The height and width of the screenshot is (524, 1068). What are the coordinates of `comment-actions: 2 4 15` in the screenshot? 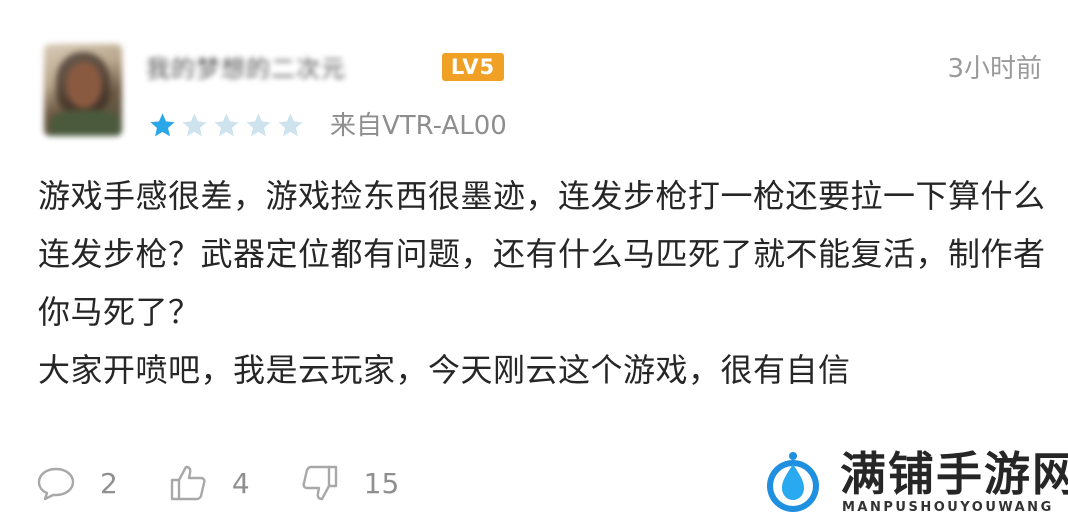 It's located at (242, 483).